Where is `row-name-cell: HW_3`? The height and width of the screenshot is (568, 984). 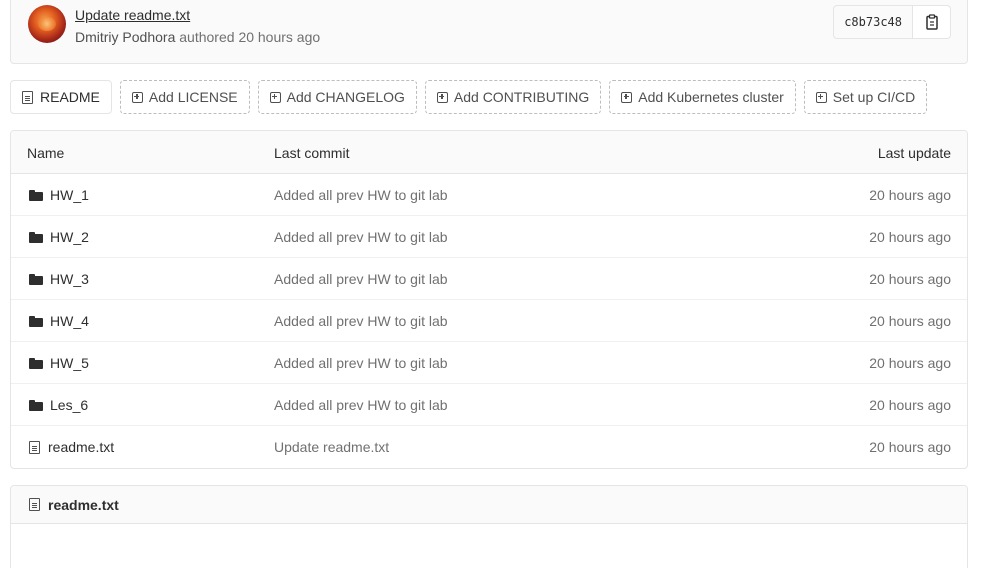
row-name-cell: HW_3 is located at coordinates (59, 279).